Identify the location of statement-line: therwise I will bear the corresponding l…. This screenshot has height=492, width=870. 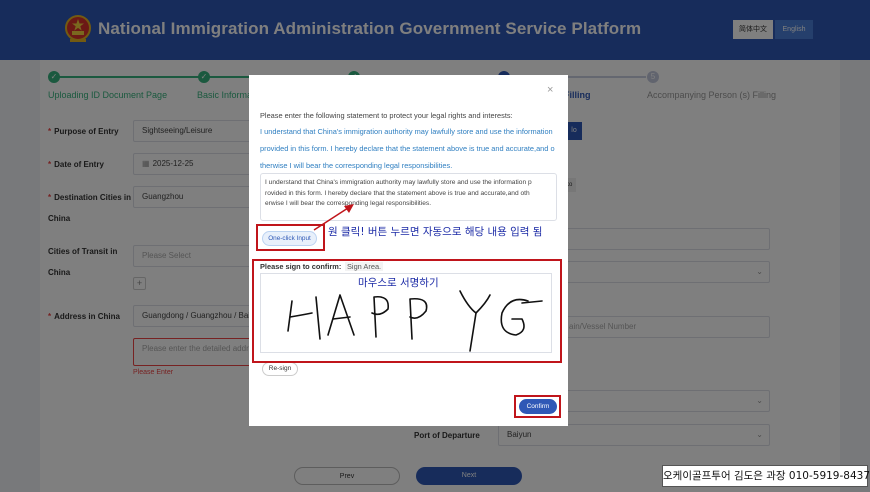
(356, 165).